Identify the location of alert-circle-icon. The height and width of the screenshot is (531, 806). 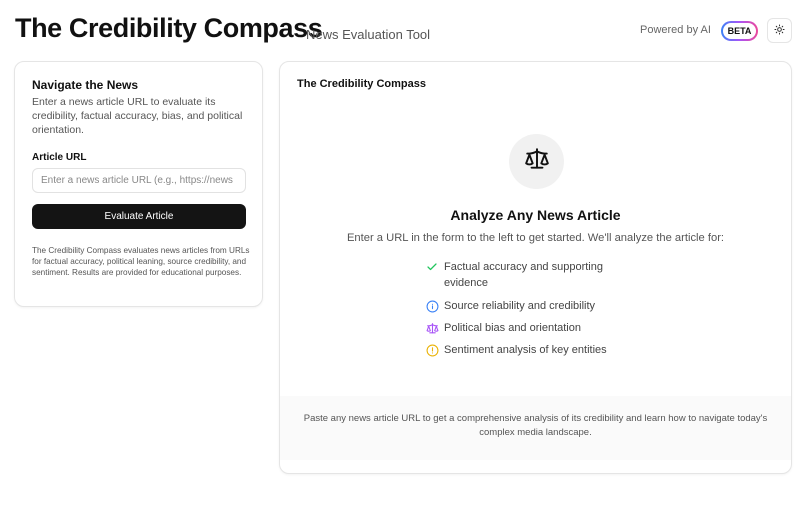
(432, 350).